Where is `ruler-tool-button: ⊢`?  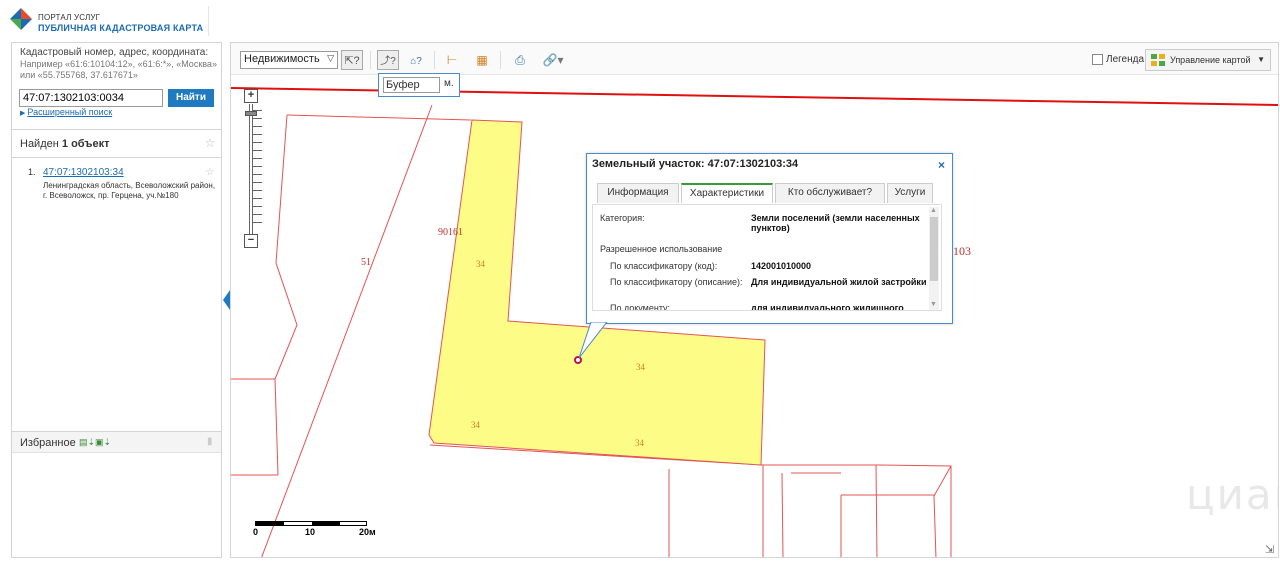 ruler-tool-button: ⊢ is located at coordinates (452, 60).